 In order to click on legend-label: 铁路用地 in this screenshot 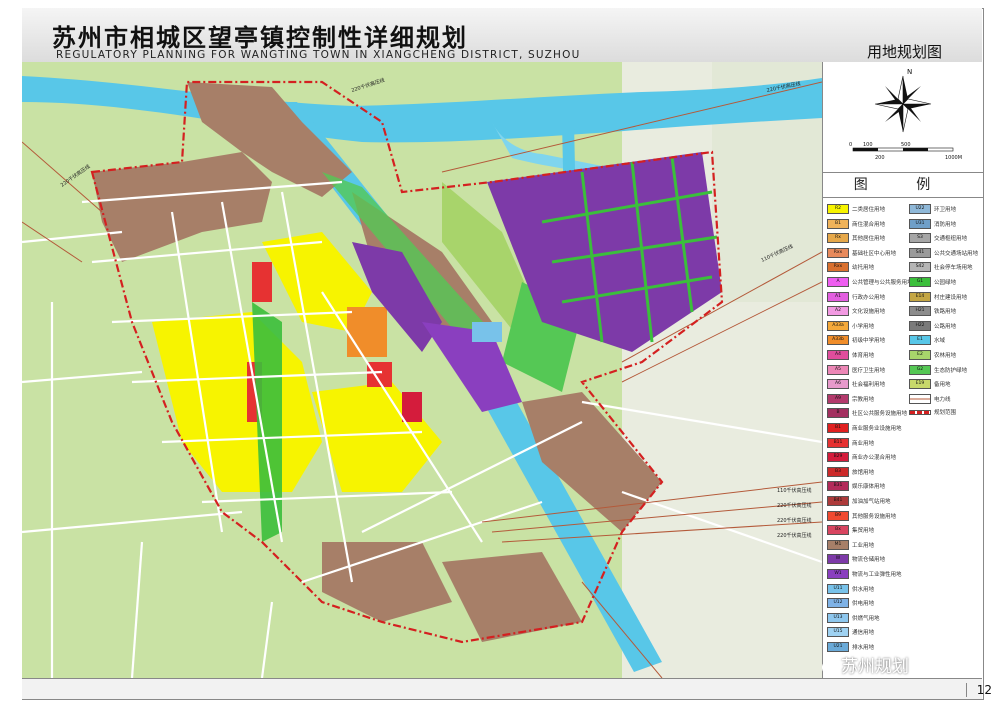, I will do `click(945, 312)`.